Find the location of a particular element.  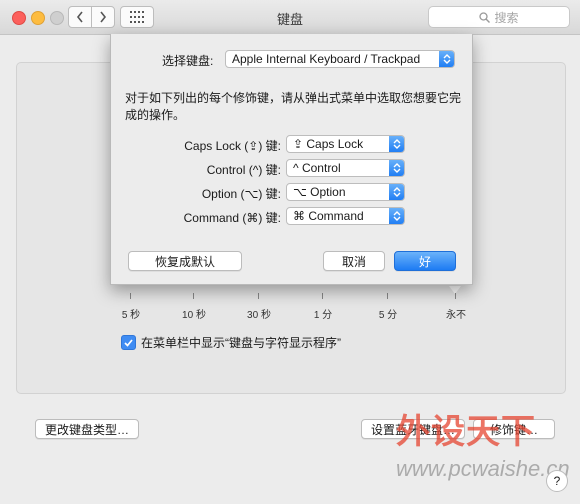

caps-lock-label: Caps Lock (⇪) 键: is located at coordinates (232, 146).